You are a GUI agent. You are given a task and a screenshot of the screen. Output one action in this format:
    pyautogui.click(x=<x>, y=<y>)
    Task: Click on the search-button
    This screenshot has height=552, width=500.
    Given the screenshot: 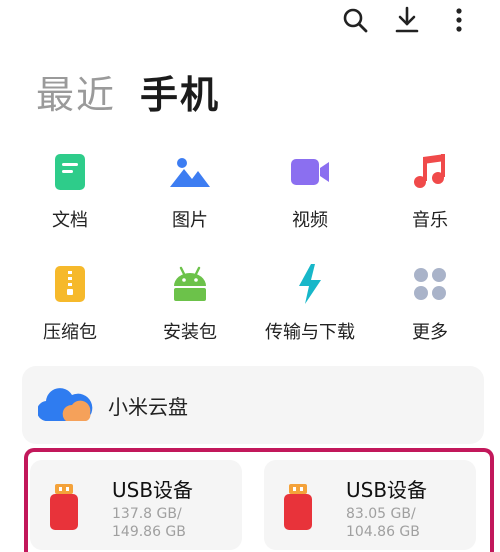 What is the action you would take?
    pyautogui.click(x=355, y=20)
    